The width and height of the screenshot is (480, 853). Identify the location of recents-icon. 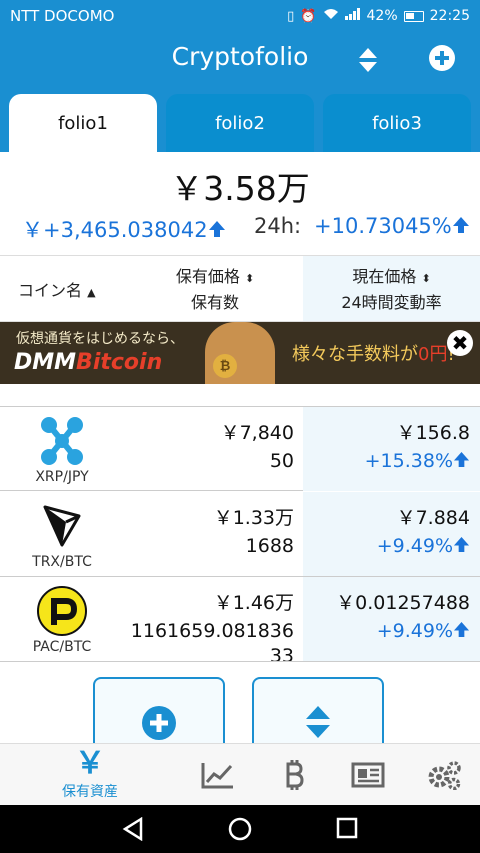
(347, 830).